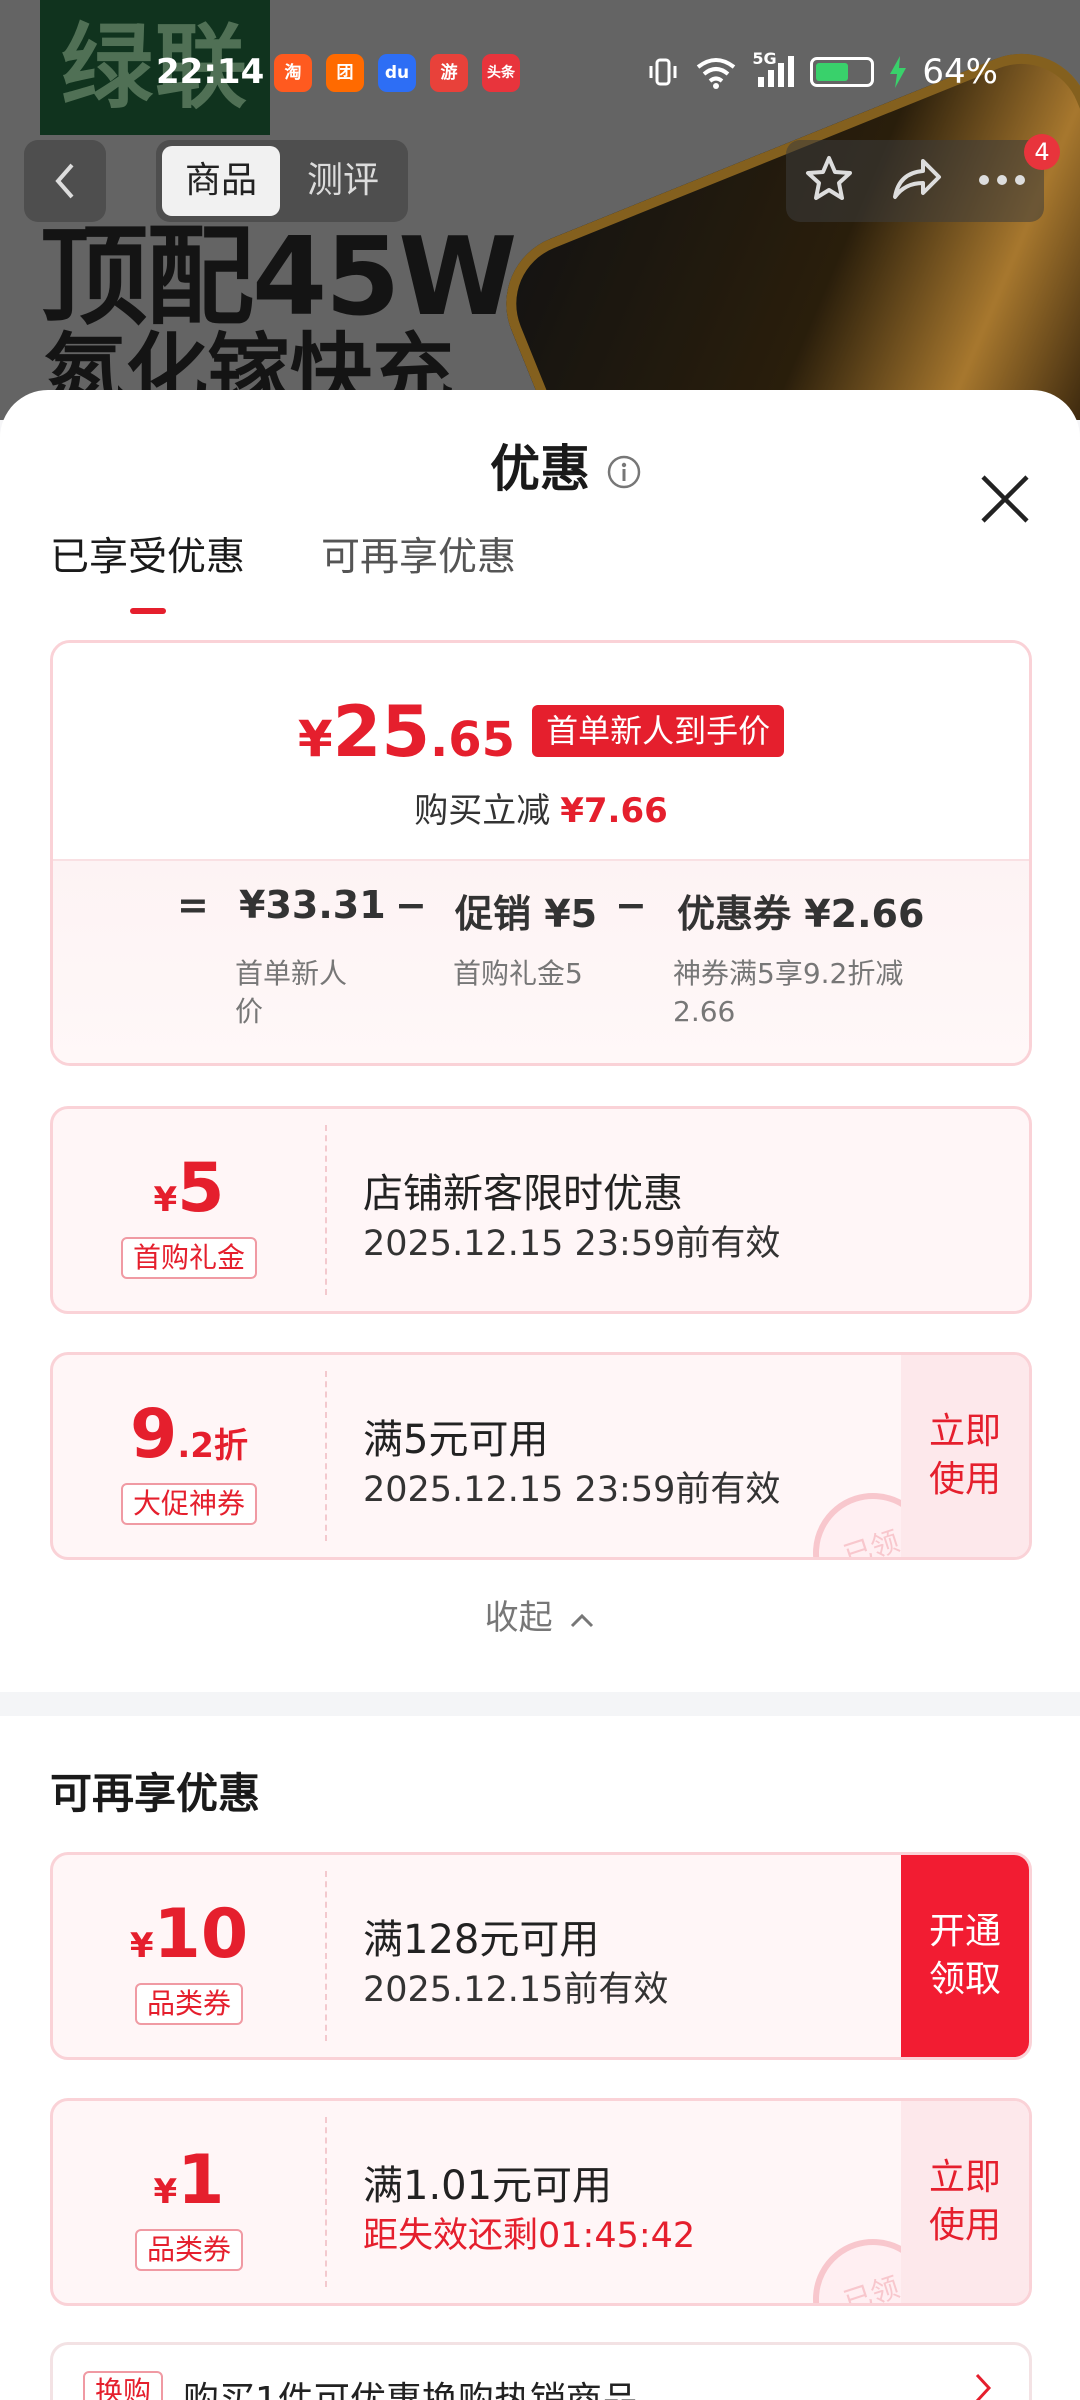 The image size is (1080, 2400). I want to click on wifi-icon, so click(716, 72).